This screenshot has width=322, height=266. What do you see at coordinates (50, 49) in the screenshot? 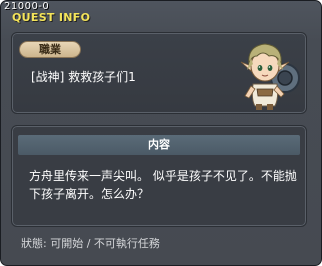
I see `job-badge: 職業` at bounding box center [50, 49].